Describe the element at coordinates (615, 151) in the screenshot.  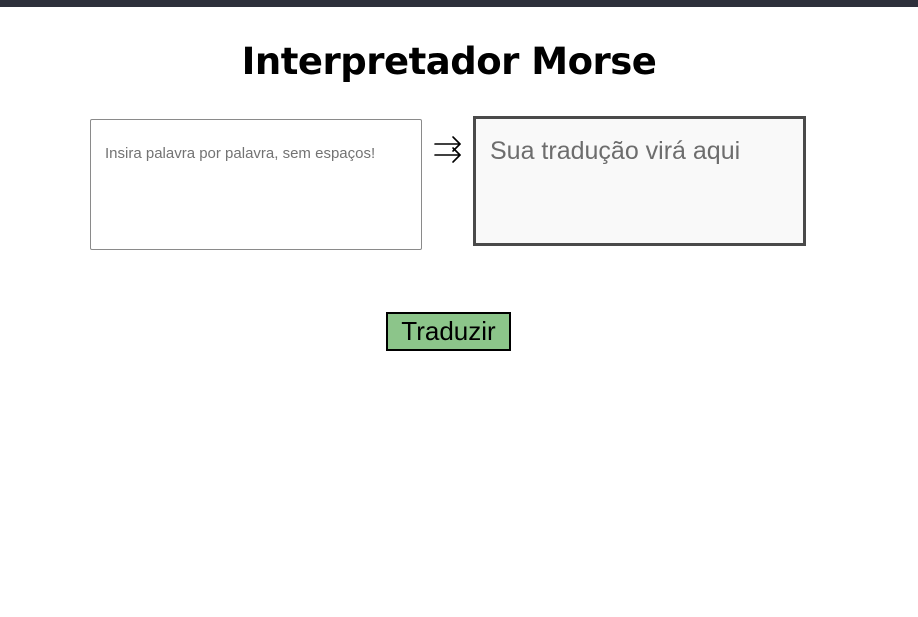
I see `translation-output-text: Sua tradução virá aqui` at that location.